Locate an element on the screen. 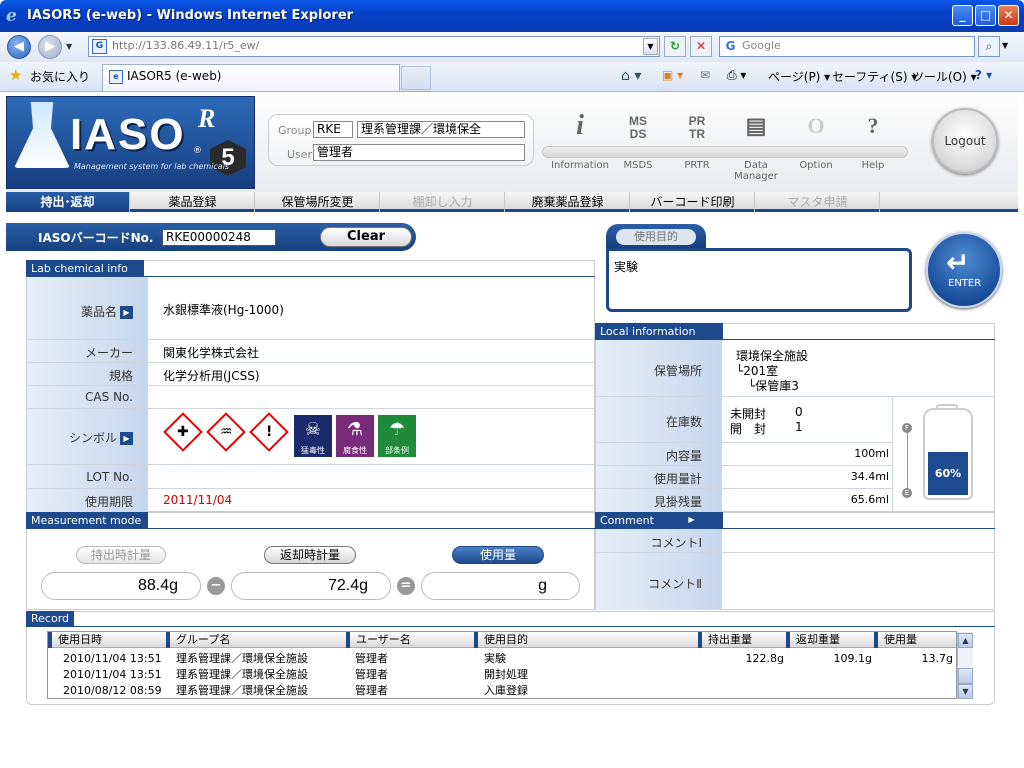  msds-button: MS DS MSDS is located at coordinates (638, 142).